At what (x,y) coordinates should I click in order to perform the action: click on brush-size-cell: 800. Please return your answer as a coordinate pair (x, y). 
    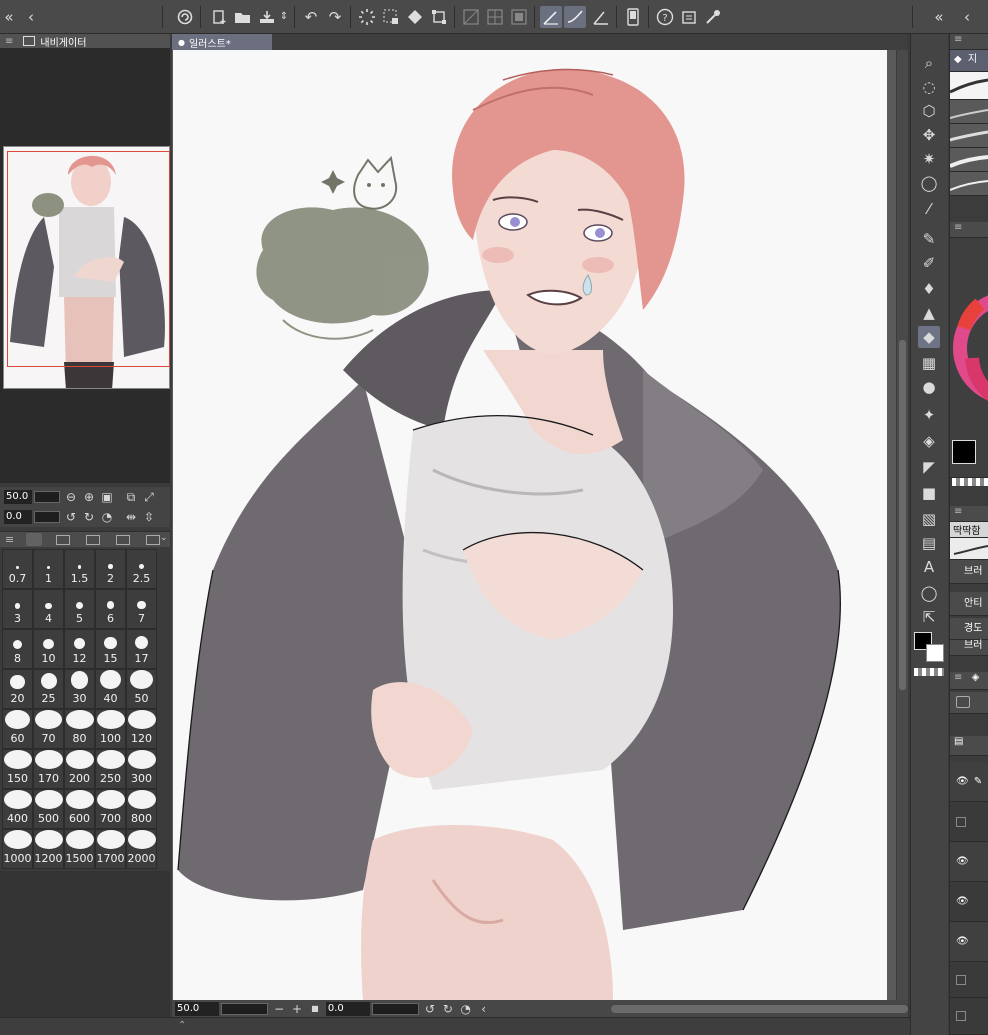
    Looking at the image, I should click on (141, 809).